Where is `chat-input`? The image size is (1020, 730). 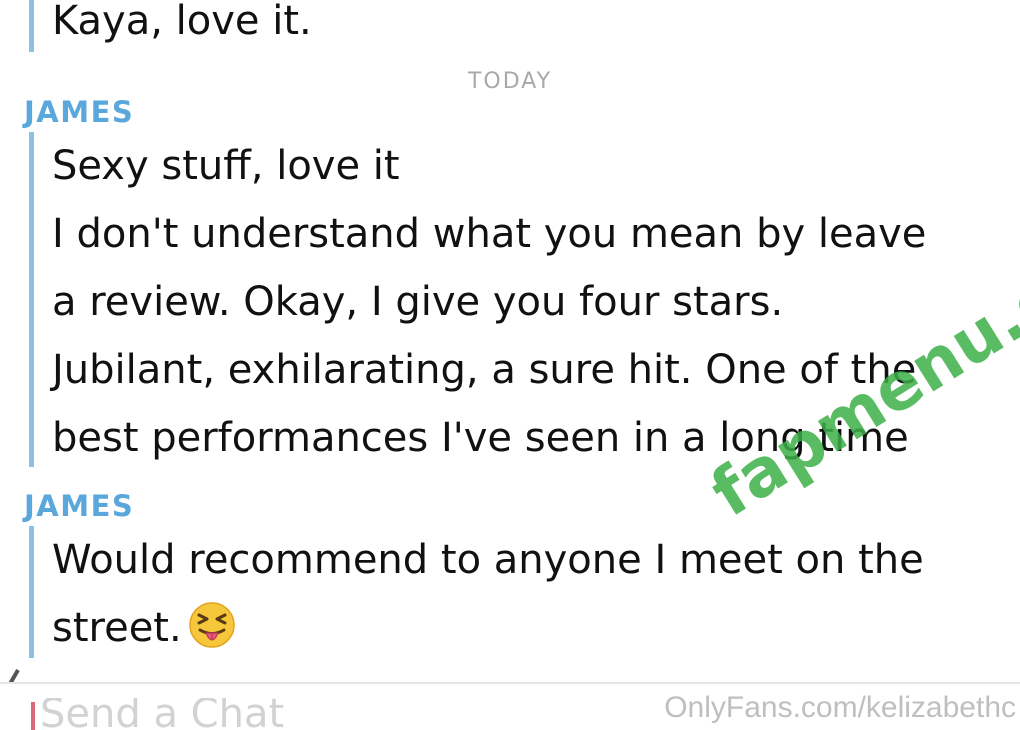 chat-input is located at coordinates (340, 714).